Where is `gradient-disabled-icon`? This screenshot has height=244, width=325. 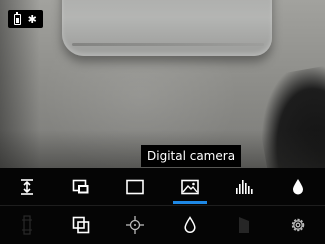 gradient-disabled-icon is located at coordinates (243, 225).